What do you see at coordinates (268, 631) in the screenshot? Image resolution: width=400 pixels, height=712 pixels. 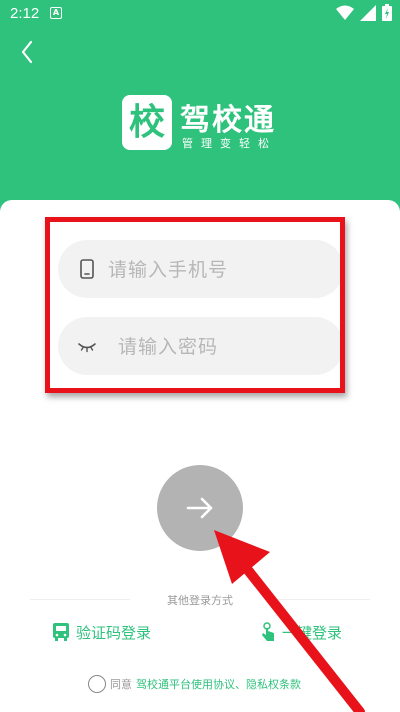 I see `tap-icon` at bounding box center [268, 631].